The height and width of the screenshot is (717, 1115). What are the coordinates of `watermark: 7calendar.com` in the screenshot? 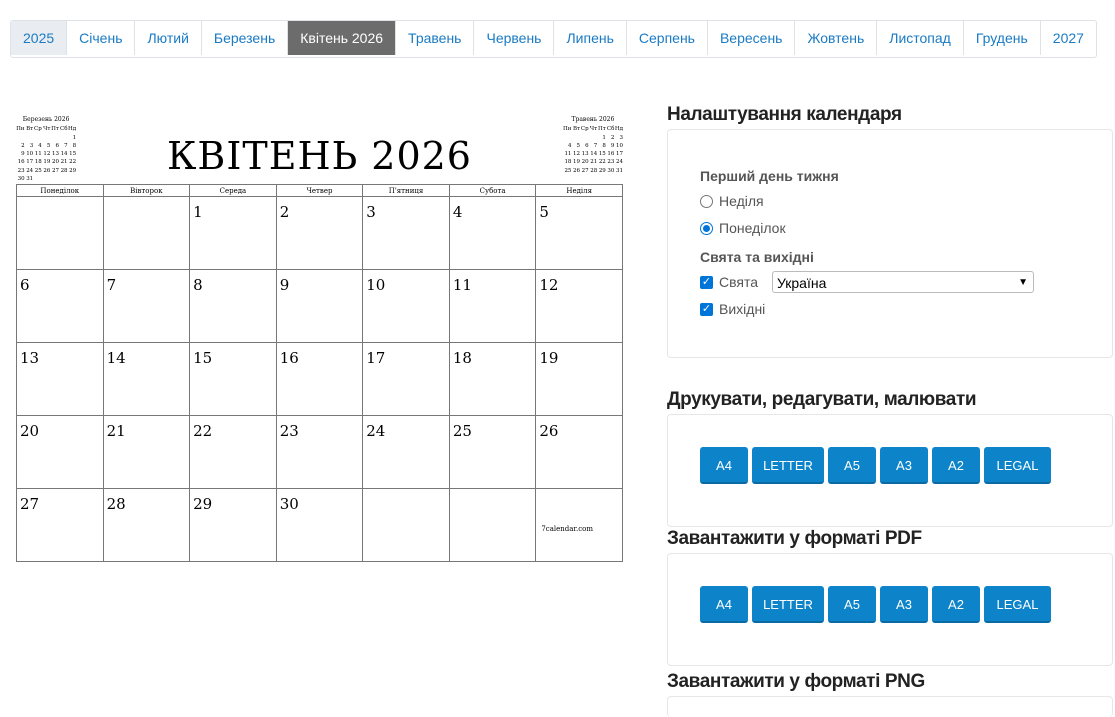 It's located at (567, 529).